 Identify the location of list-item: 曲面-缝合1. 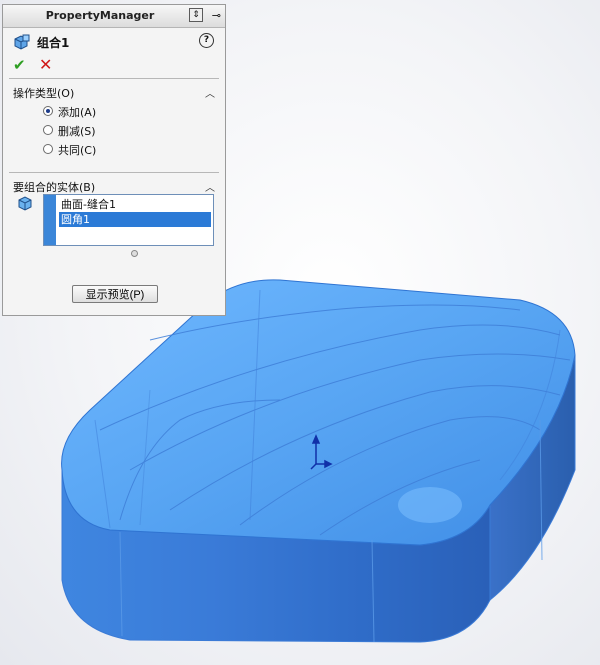
(135, 204).